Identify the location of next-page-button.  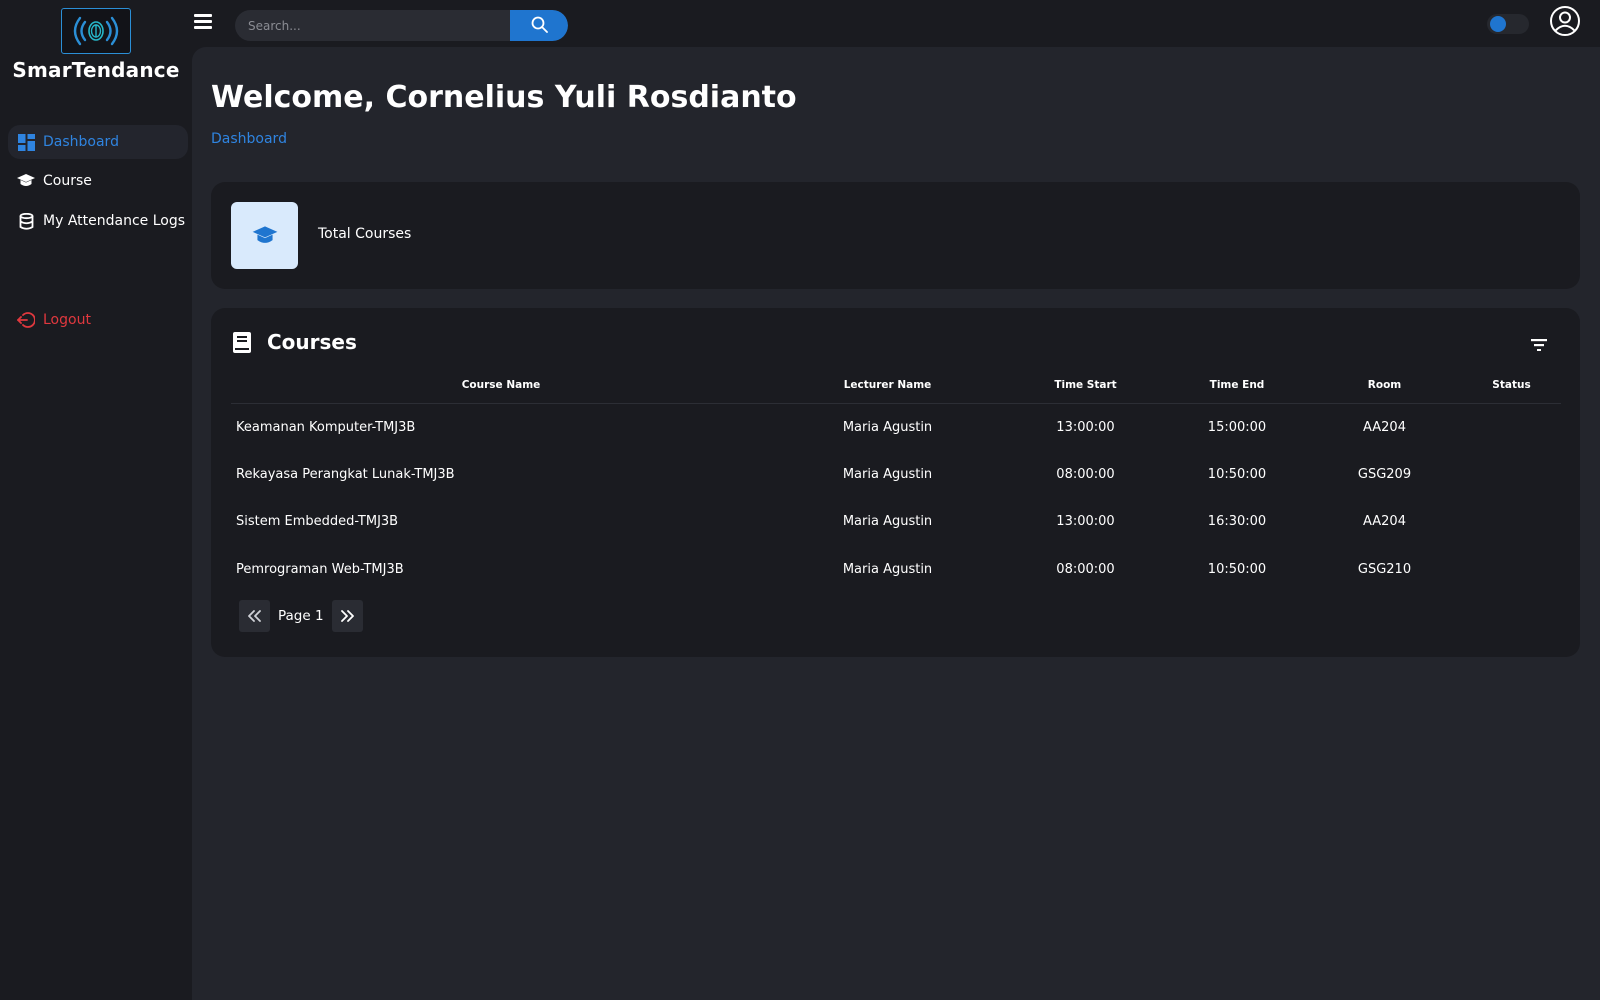
(347, 616).